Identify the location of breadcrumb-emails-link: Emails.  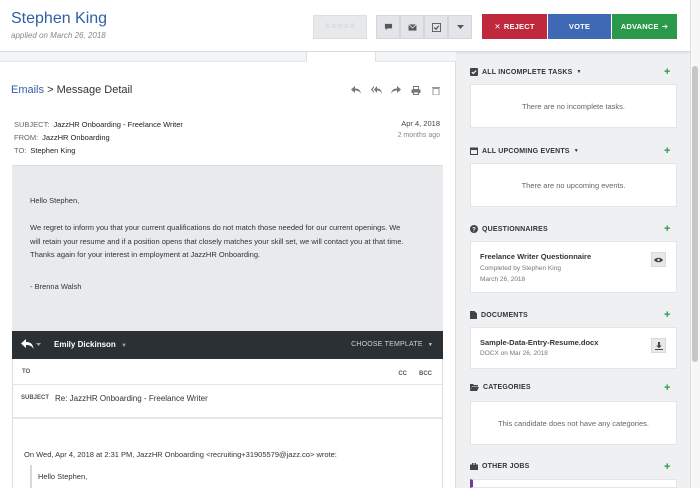
(27, 90).